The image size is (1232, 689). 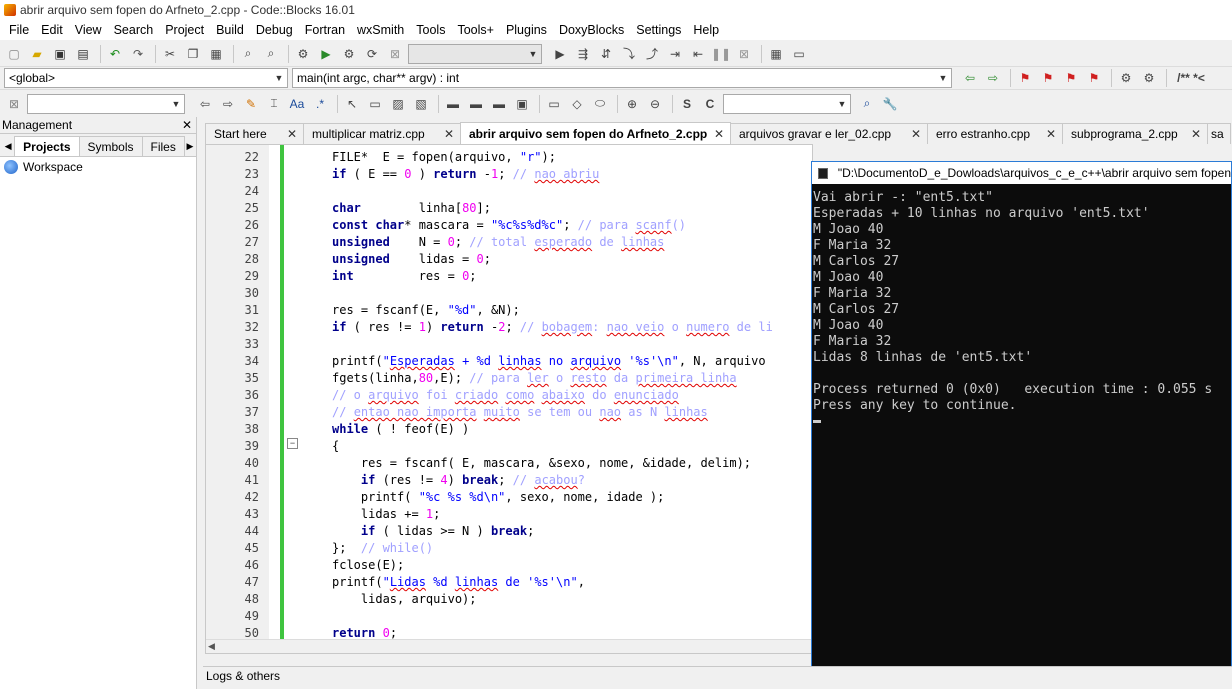 I want to click on code-line: 23 if ( E == 0 ) return -1; // nao abriu, so click(x=509, y=174).